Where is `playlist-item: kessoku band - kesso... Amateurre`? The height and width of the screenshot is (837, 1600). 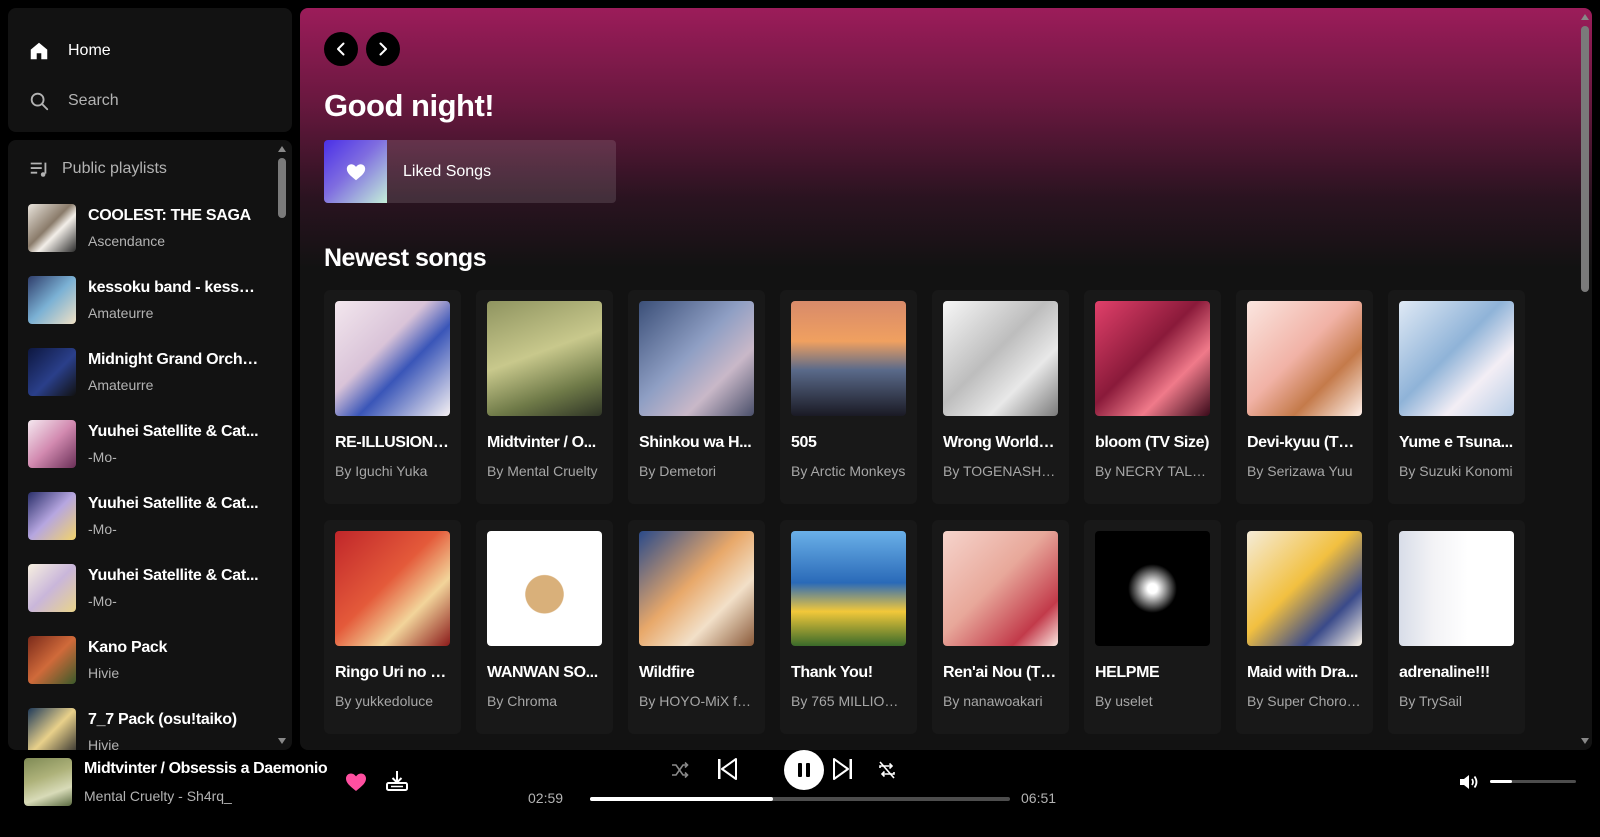
playlist-item: kessoku band - kesso... Amateurre is located at coordinates (150, 300).